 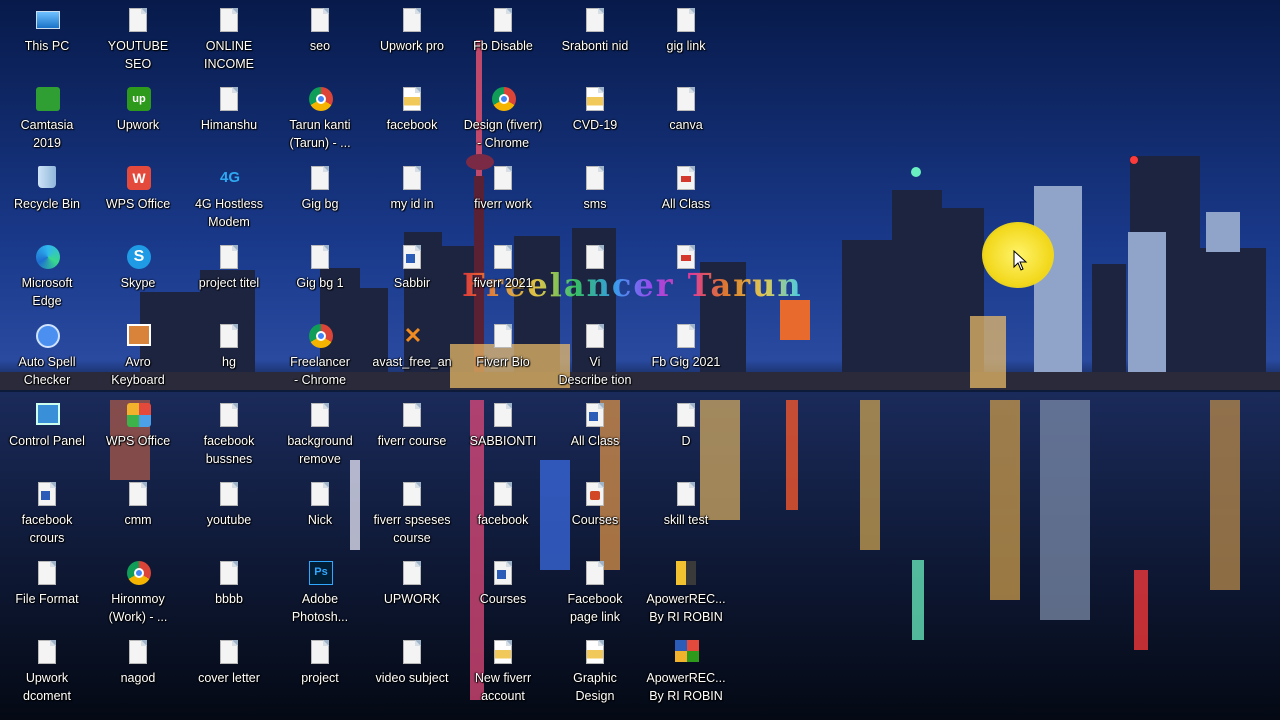 What do you see at coordinates (138, 358) in the screenshot?
I see `desktop-icon-avro-keyboard: Avro Keyboard` at bounding box center [138, 358].